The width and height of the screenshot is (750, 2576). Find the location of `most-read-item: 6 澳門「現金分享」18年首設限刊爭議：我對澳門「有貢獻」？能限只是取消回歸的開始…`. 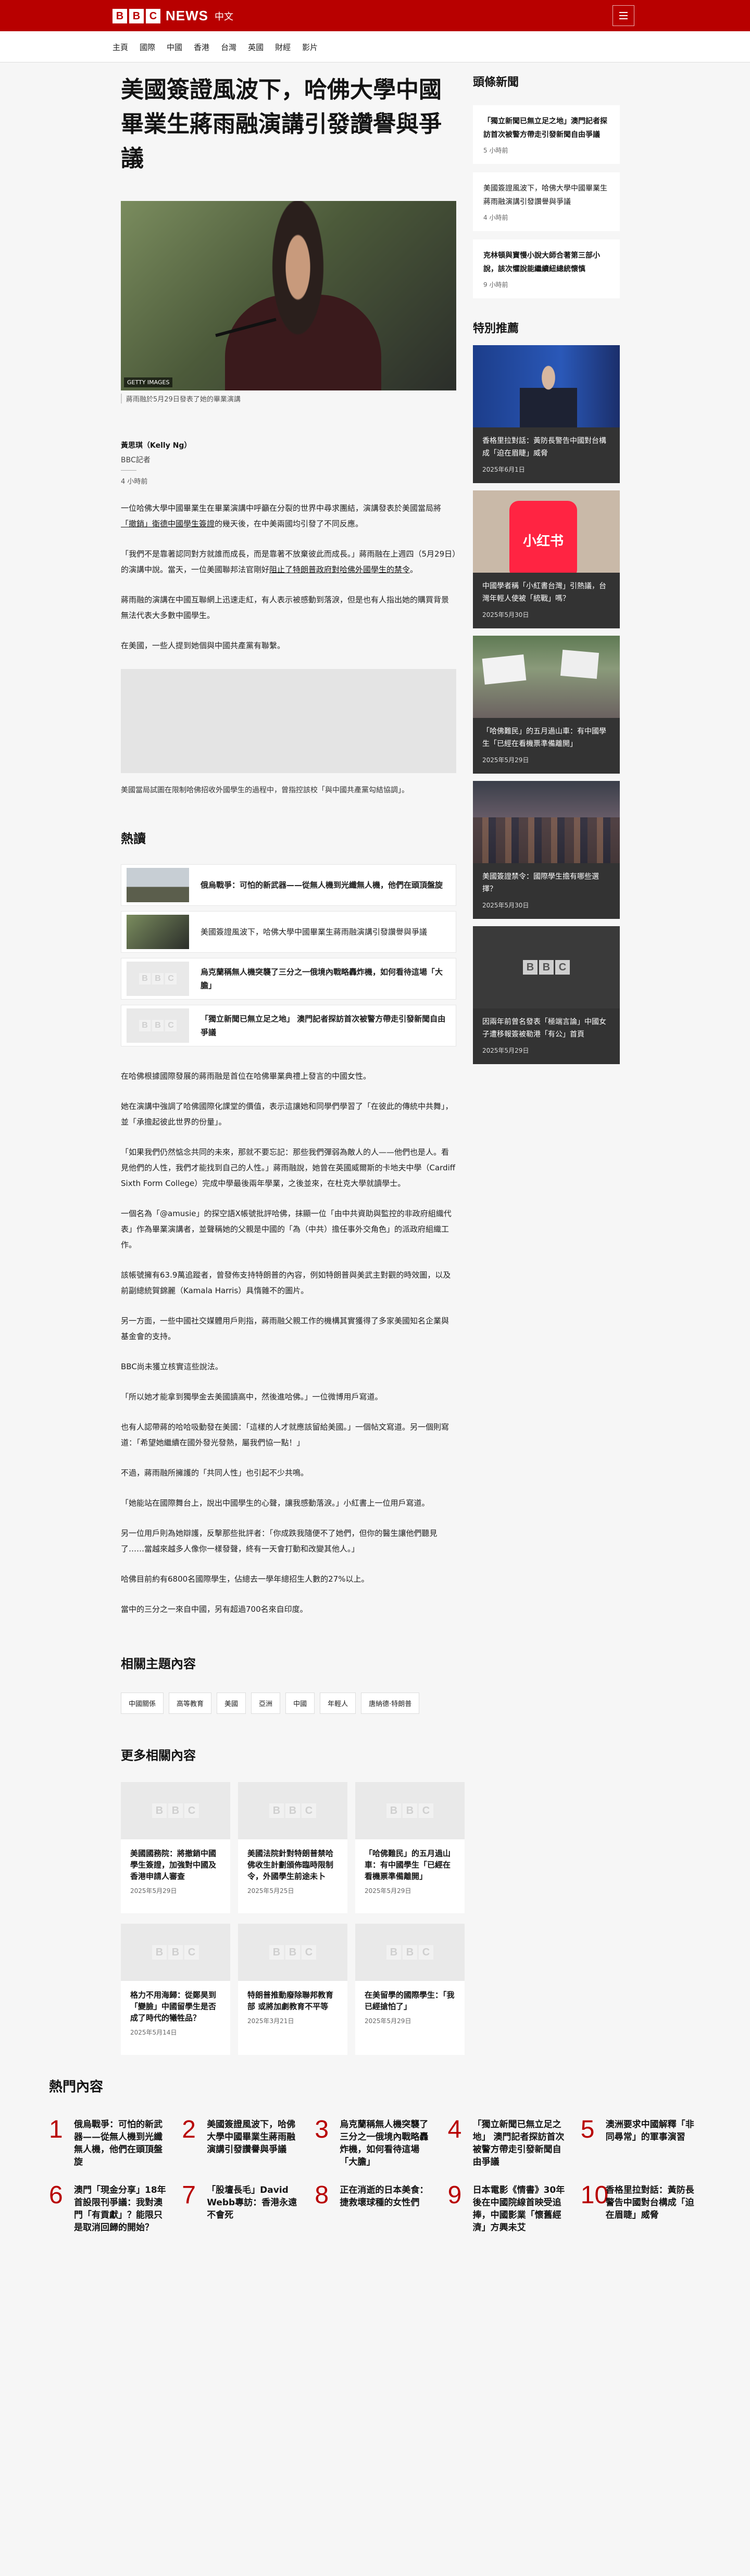

most-read-item: 6 澳門「現金分享」18年首設限刊爭議：我對澳門「有貢獻」？能限只是取消回歸的開始… is located at coordinates (109, 2208).